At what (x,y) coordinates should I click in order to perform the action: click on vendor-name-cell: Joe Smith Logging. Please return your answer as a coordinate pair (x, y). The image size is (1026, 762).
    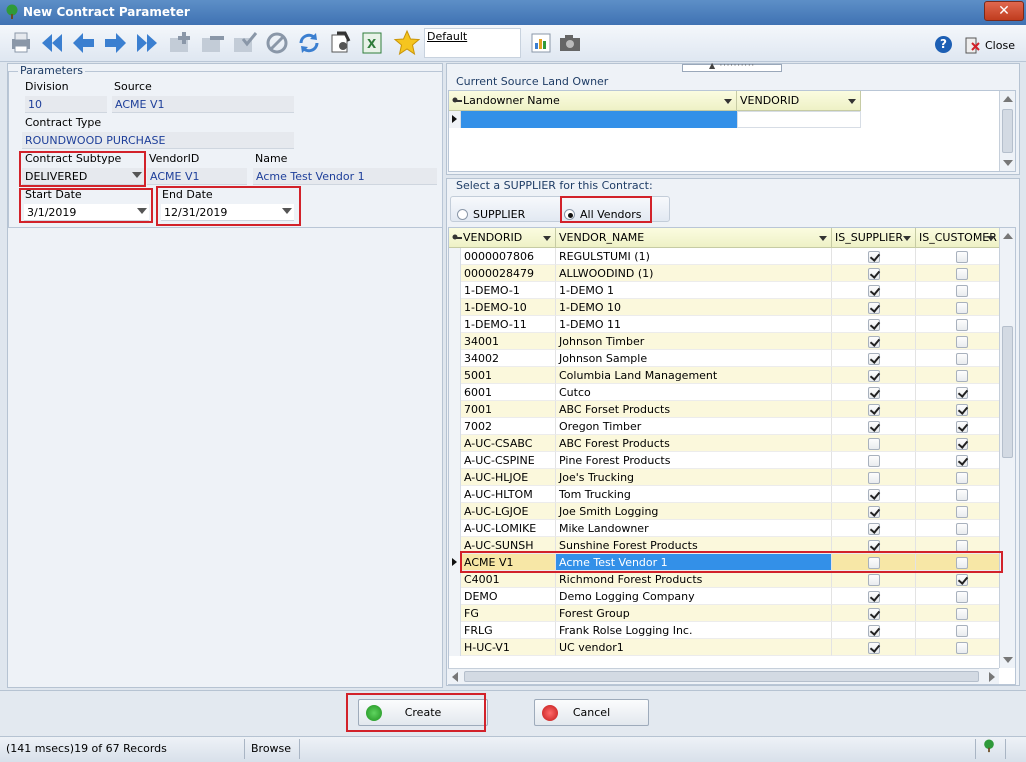
    Looking at the image, I should click on (694, 511).